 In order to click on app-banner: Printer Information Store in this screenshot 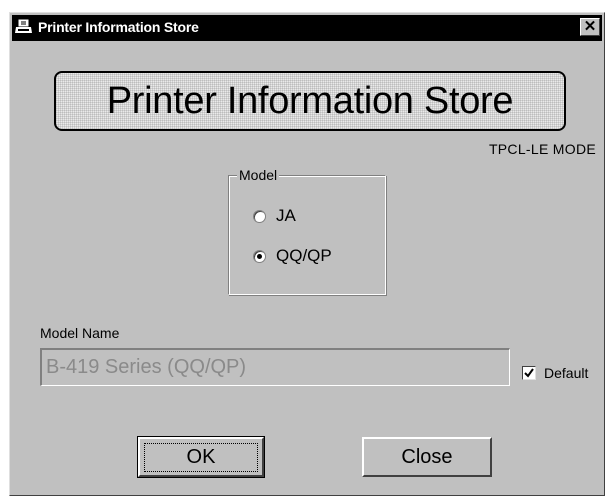, I will do `click(310, 101)`.